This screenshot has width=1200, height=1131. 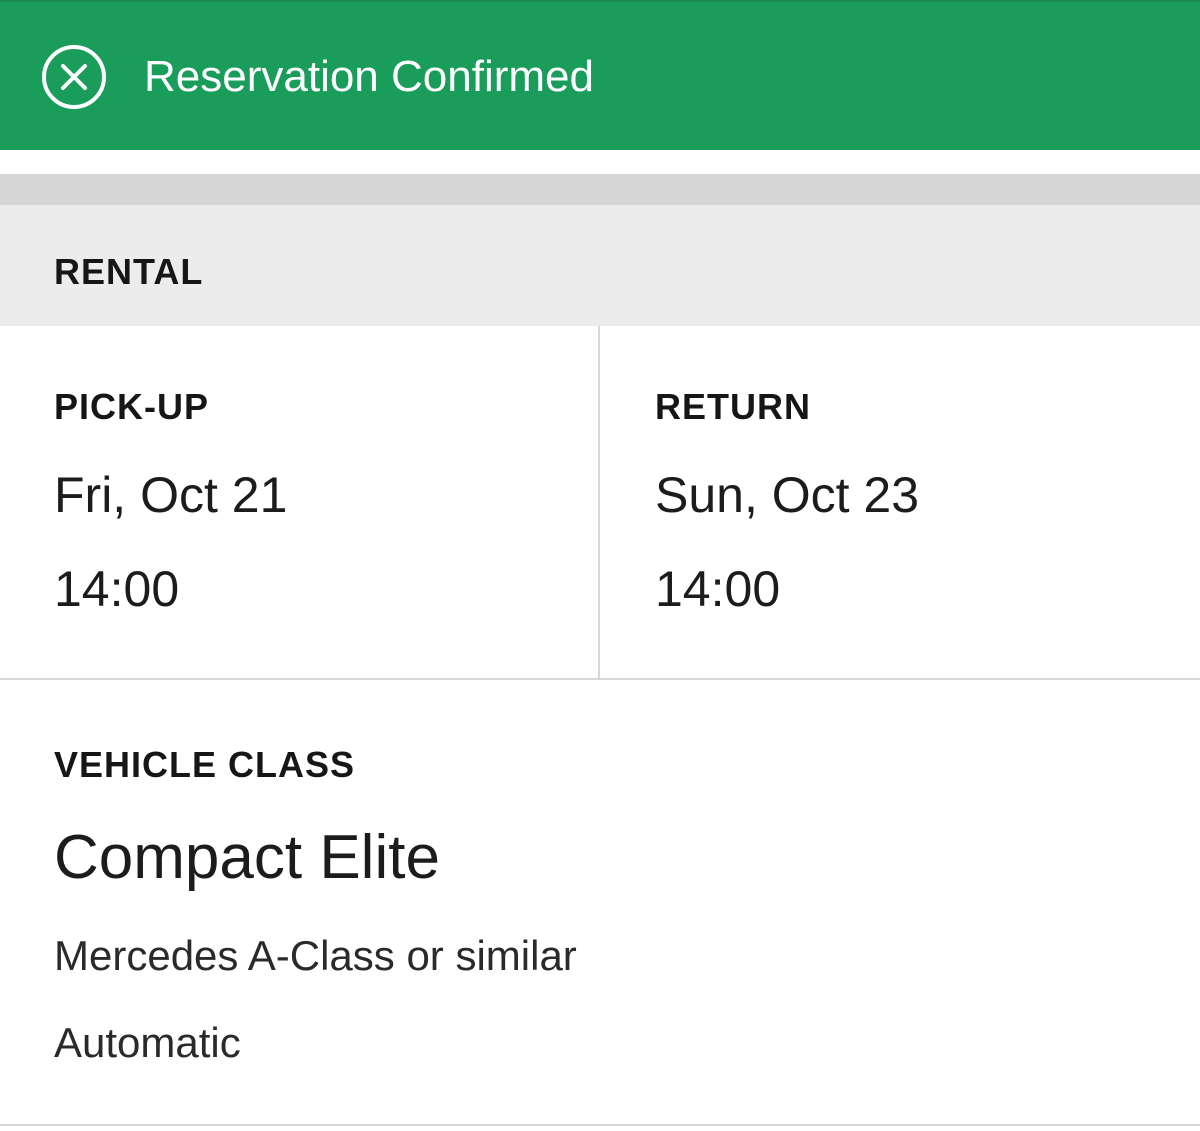 What do you see at coordinates (147, 1042) in the screenshot?
I see `vehicle-transmission: Automatic` at bounding box center [147, 1042].